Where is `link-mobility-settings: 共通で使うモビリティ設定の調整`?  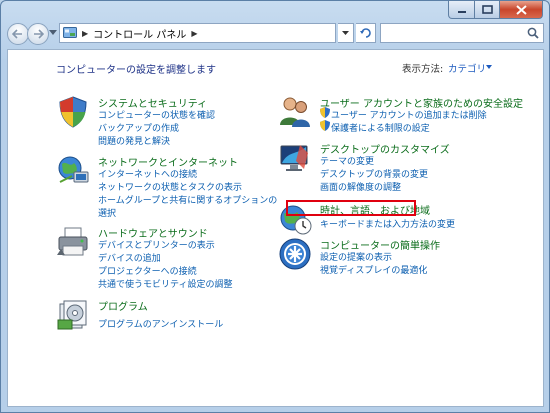
link-mobility-settings: 共通で使うモビリティ設定の調整 is located at coordinates (165, 283).